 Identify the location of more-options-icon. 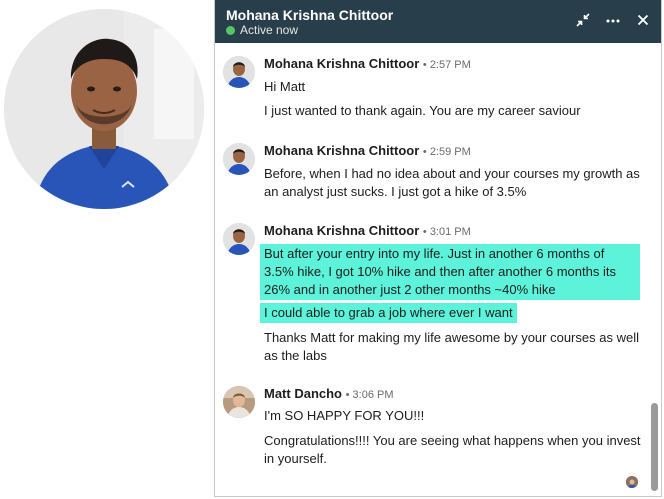
(613, 20).